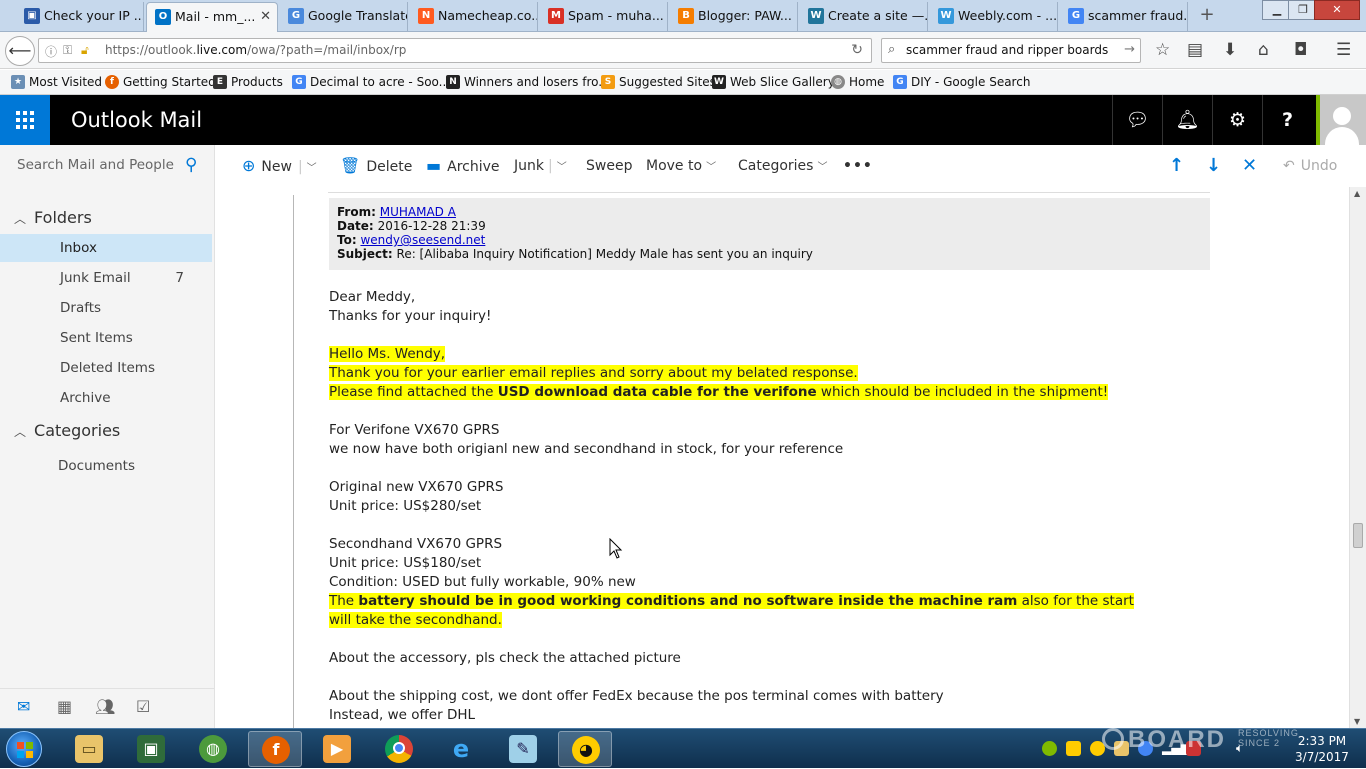  Describe the element at coordinates (106, 466) in the screenshot. I see `category-documents: Documents` at that location.